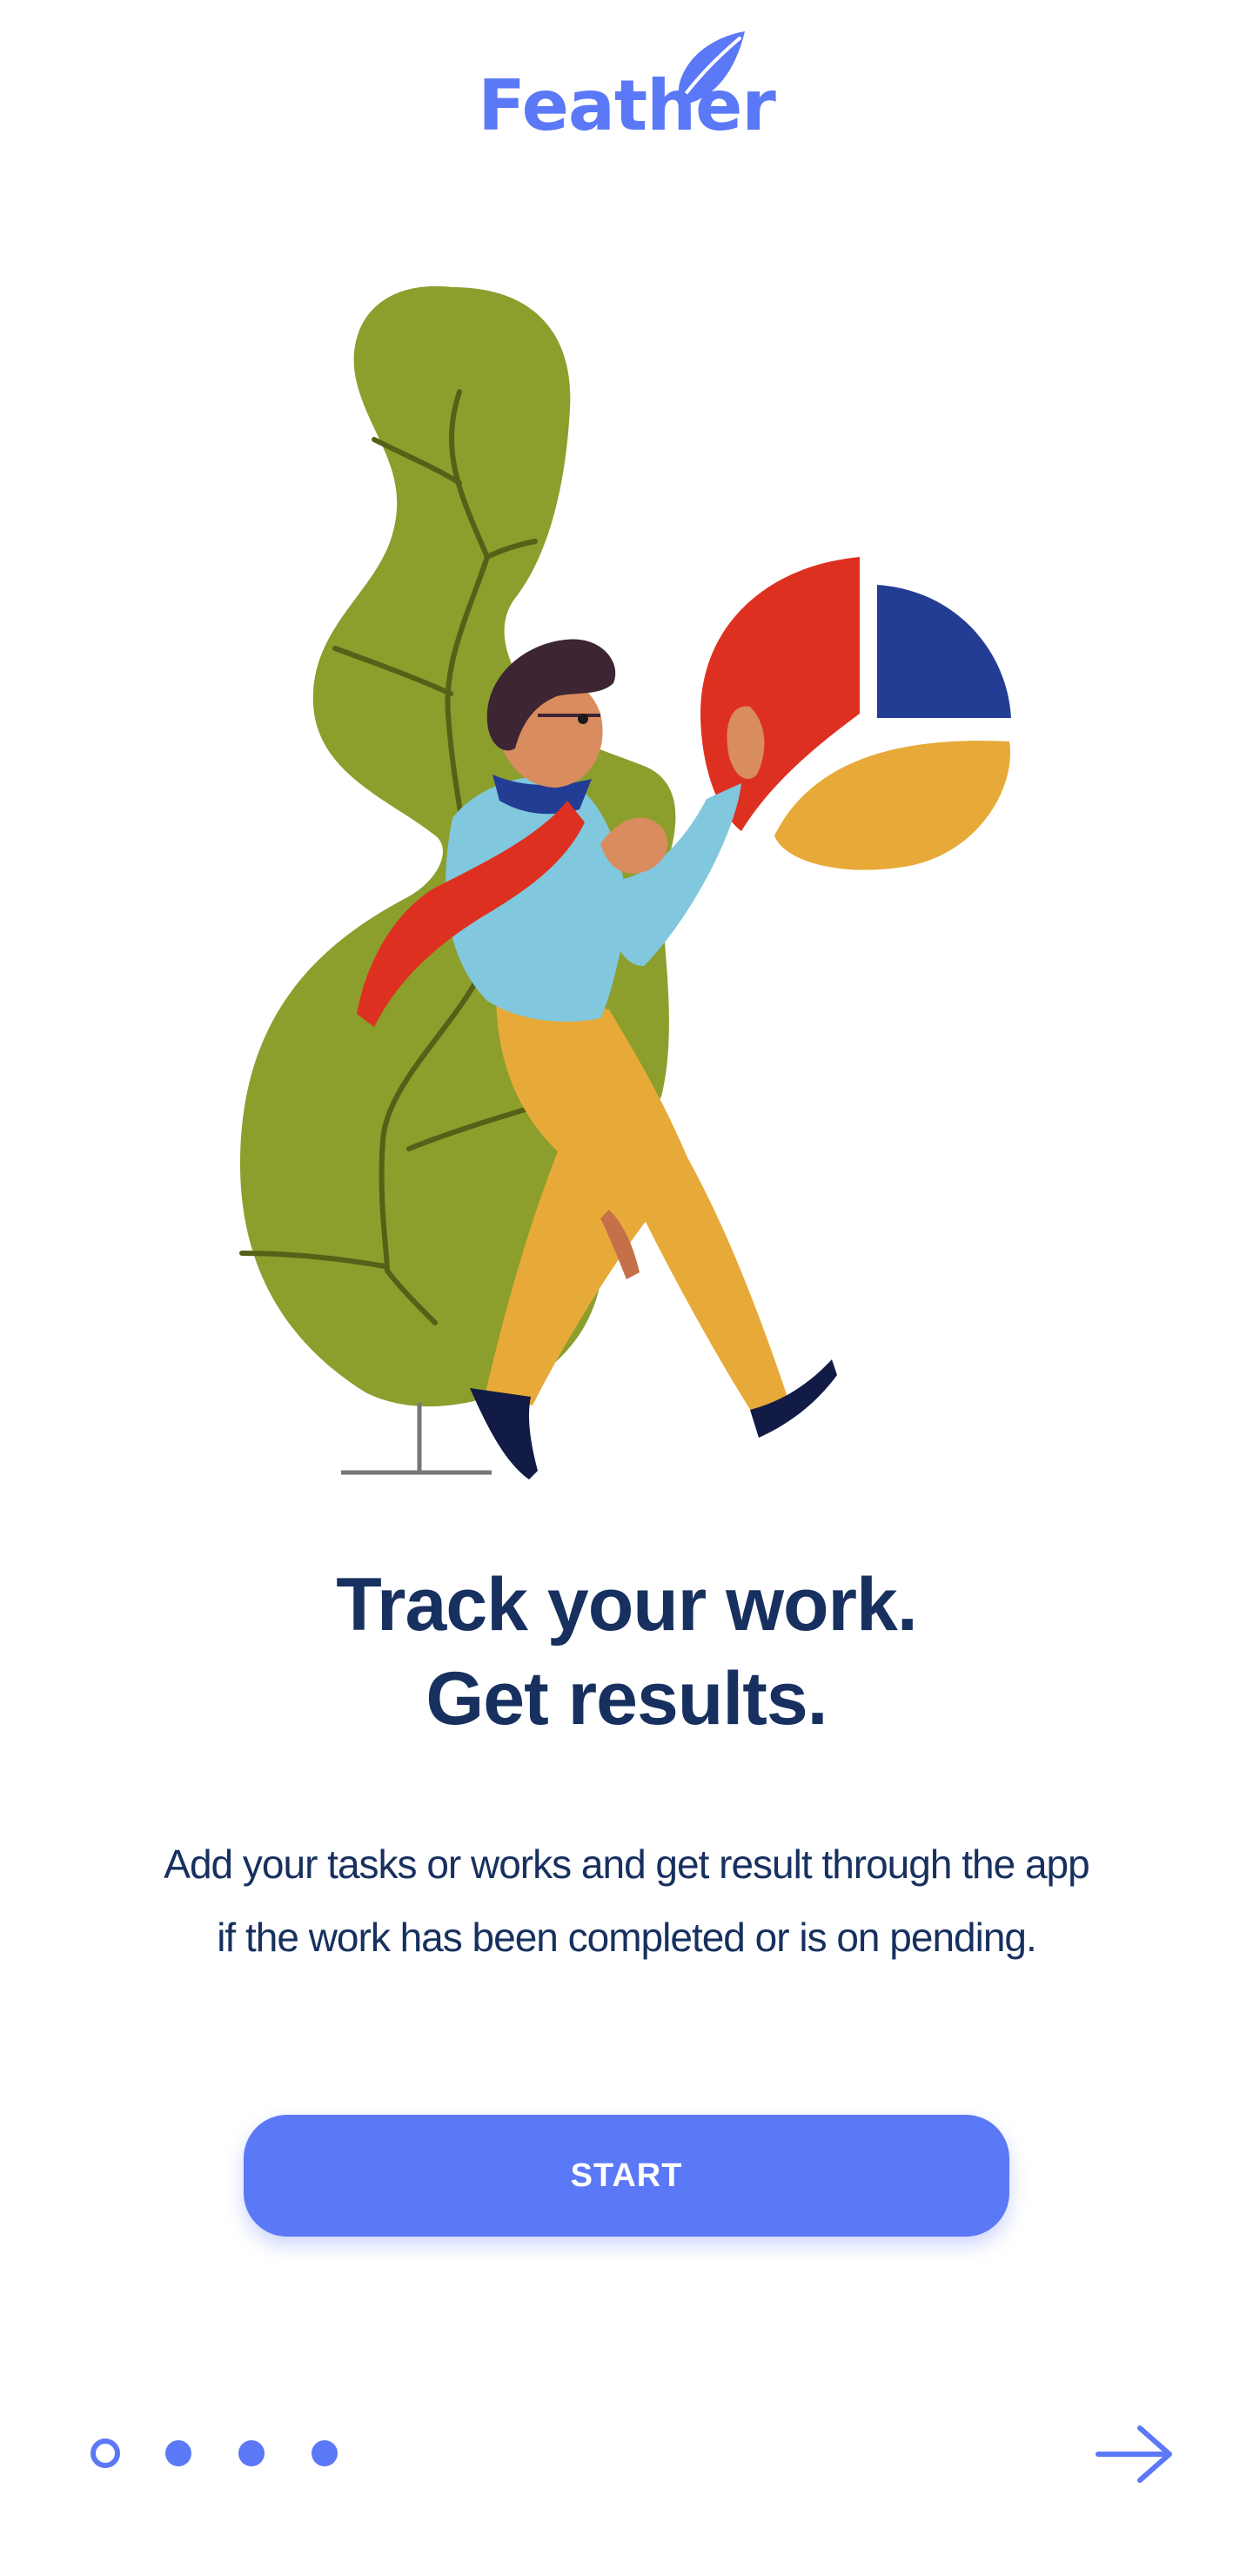 The height and width of the screenshot is (2576, 1253). I want to click on app-name: Feather, so click(627, 106).